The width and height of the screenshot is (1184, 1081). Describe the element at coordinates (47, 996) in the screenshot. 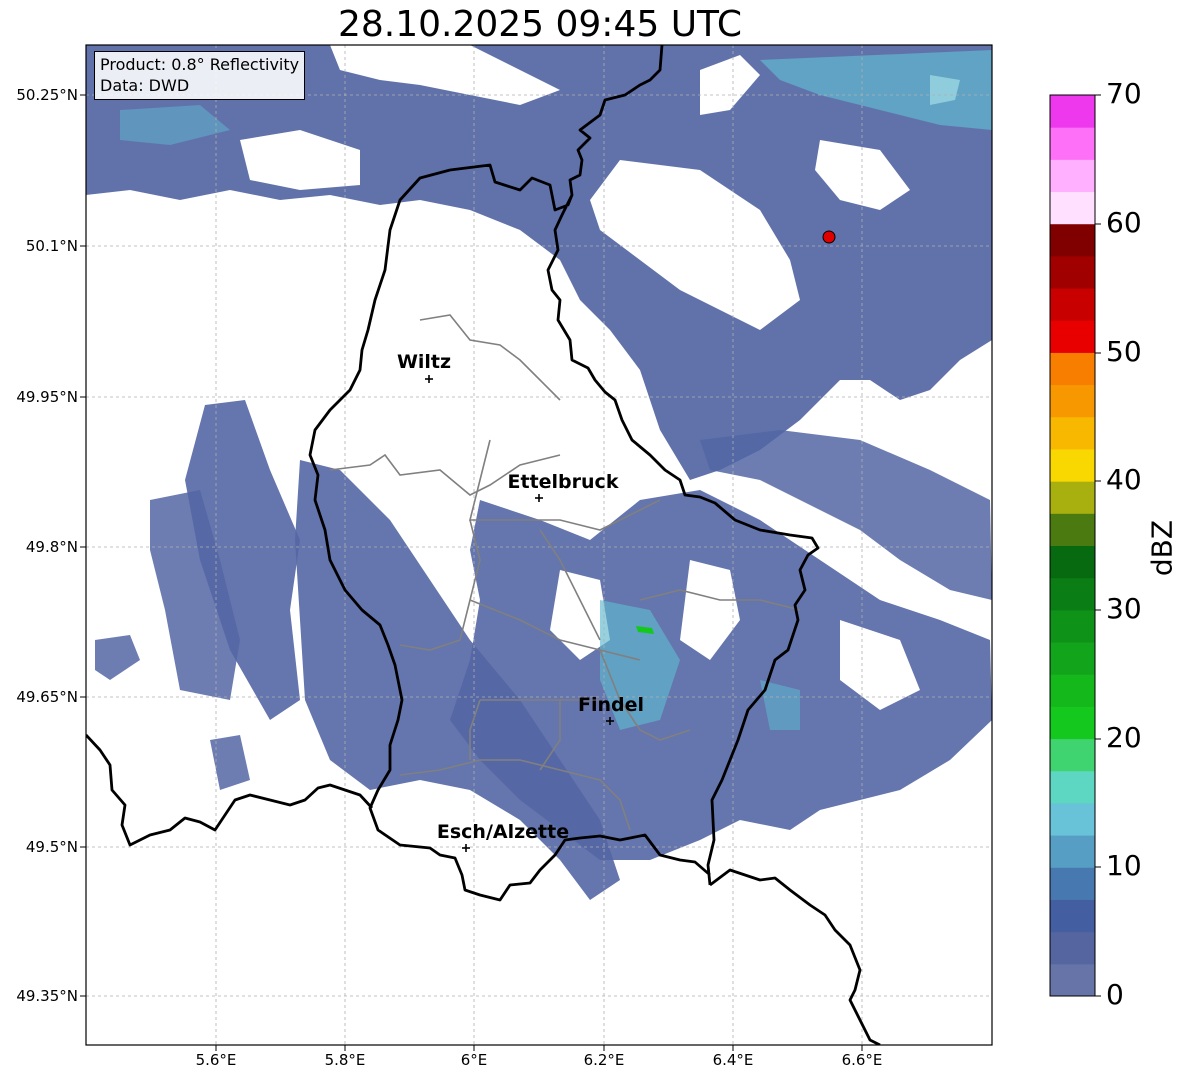

I see `lat-tick-label: 49.35°N` at that location.